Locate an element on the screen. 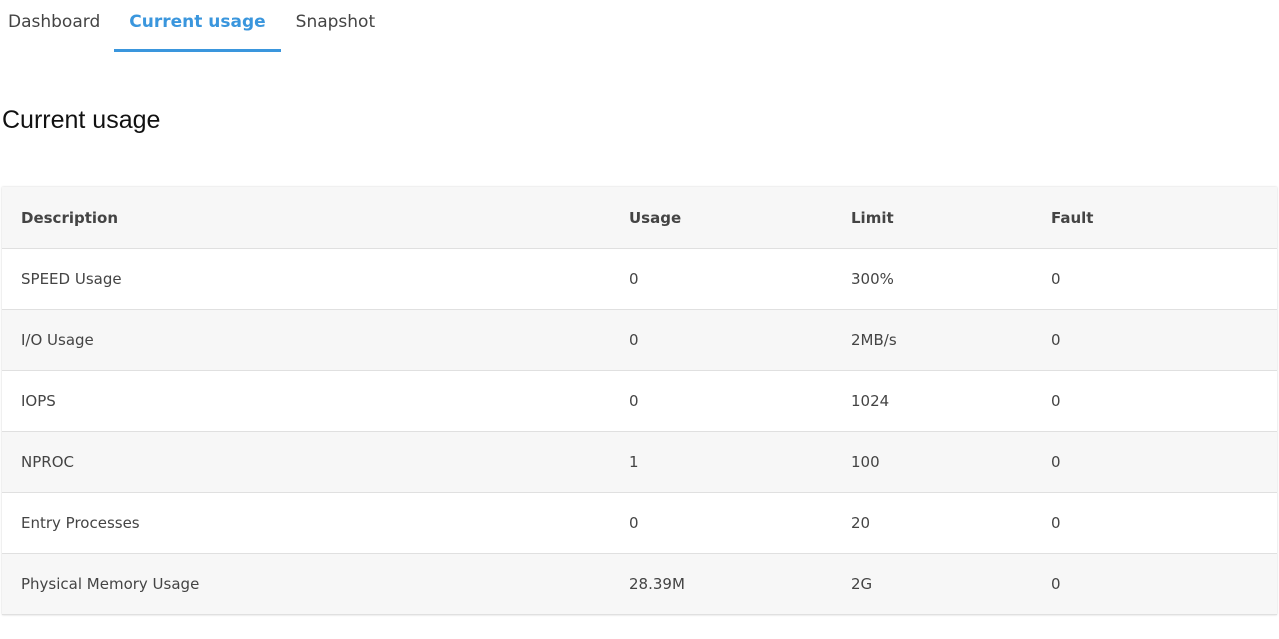 The height and width of the screenshot is (639, 1279). tab-bar: Dashboard Current usage Snapshot is located at coordinates (195, 26).